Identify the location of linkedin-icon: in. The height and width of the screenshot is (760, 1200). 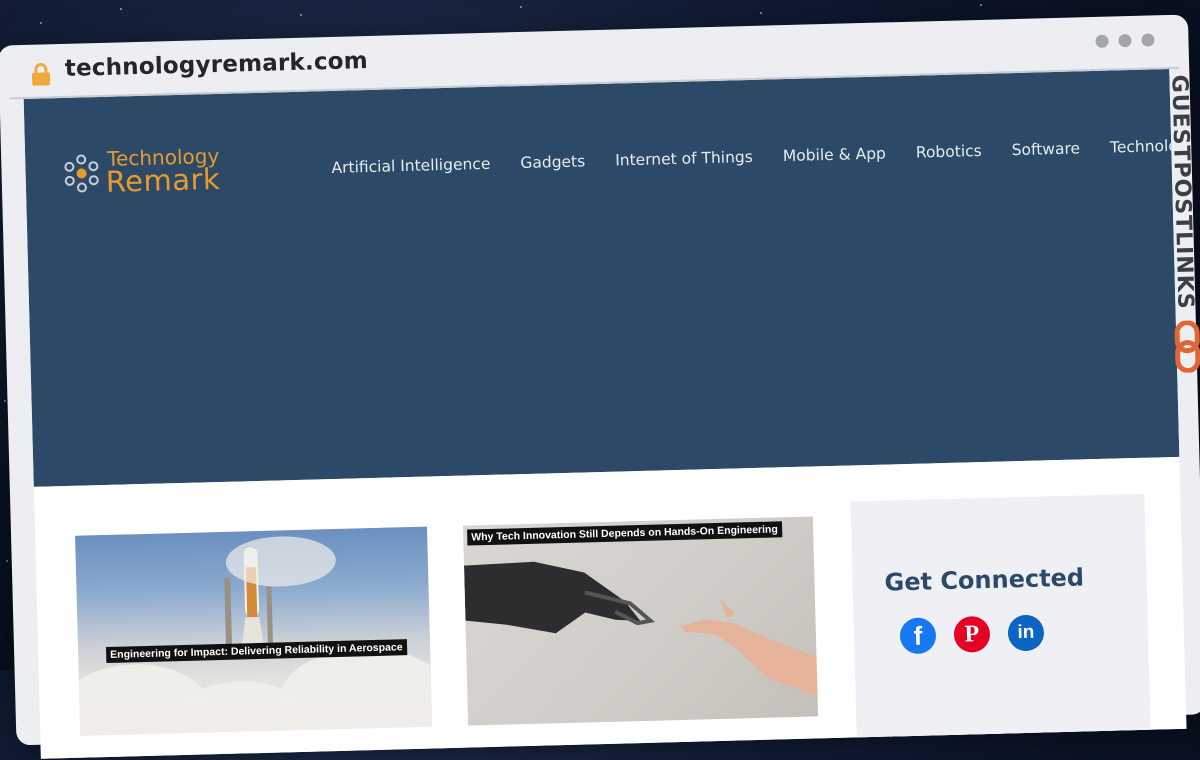
(1026, 633).